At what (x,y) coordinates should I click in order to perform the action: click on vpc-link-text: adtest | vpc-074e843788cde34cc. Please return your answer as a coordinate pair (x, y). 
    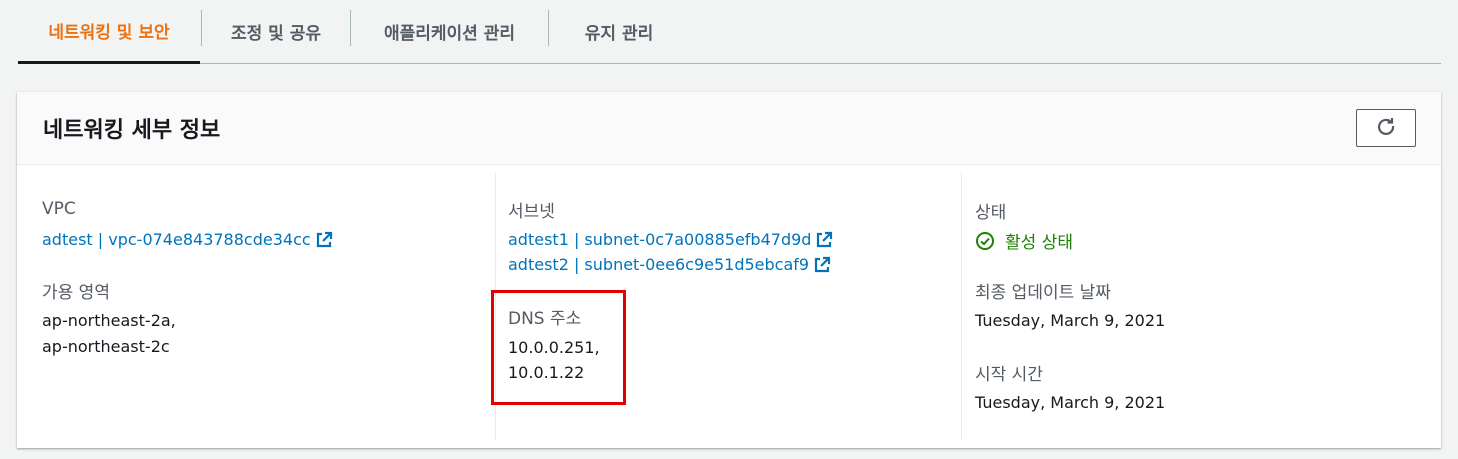
    Looking at the image, I should click on (176, 239).